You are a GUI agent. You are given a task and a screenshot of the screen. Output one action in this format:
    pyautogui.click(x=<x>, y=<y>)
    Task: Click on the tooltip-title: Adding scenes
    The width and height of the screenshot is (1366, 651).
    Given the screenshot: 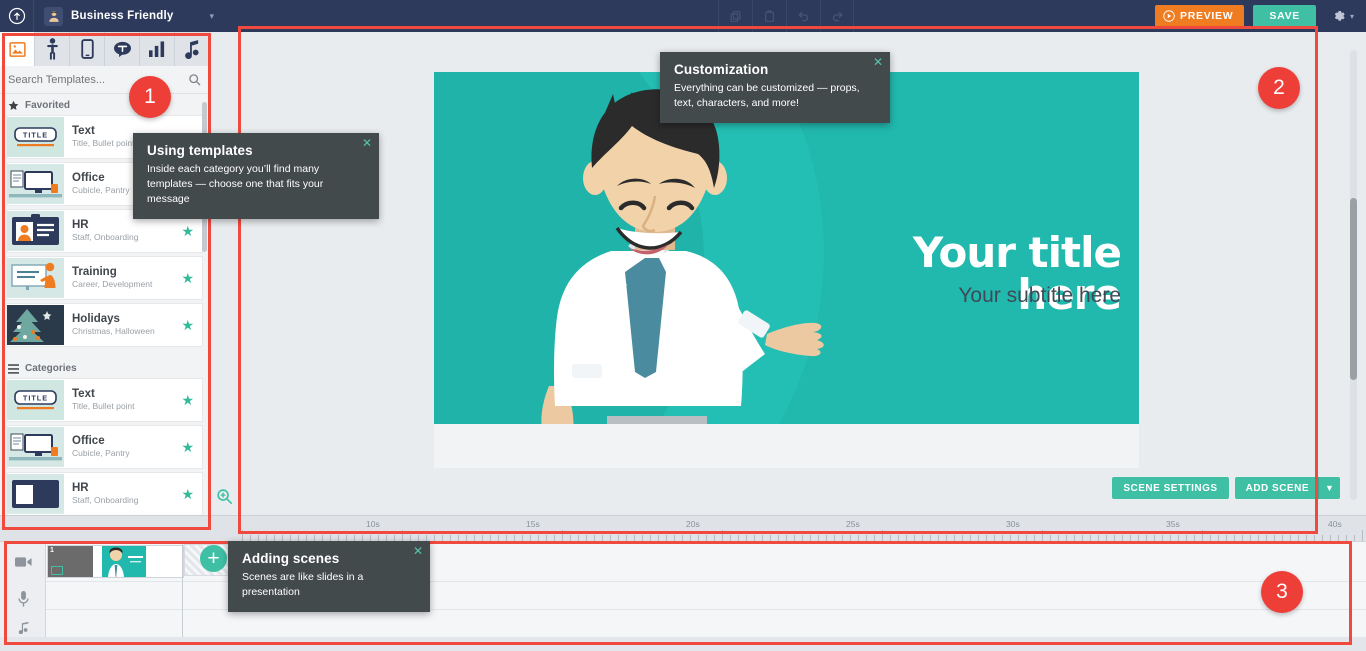 What is the action you would take?
    pyautogui.click(x=291, y=558)
    